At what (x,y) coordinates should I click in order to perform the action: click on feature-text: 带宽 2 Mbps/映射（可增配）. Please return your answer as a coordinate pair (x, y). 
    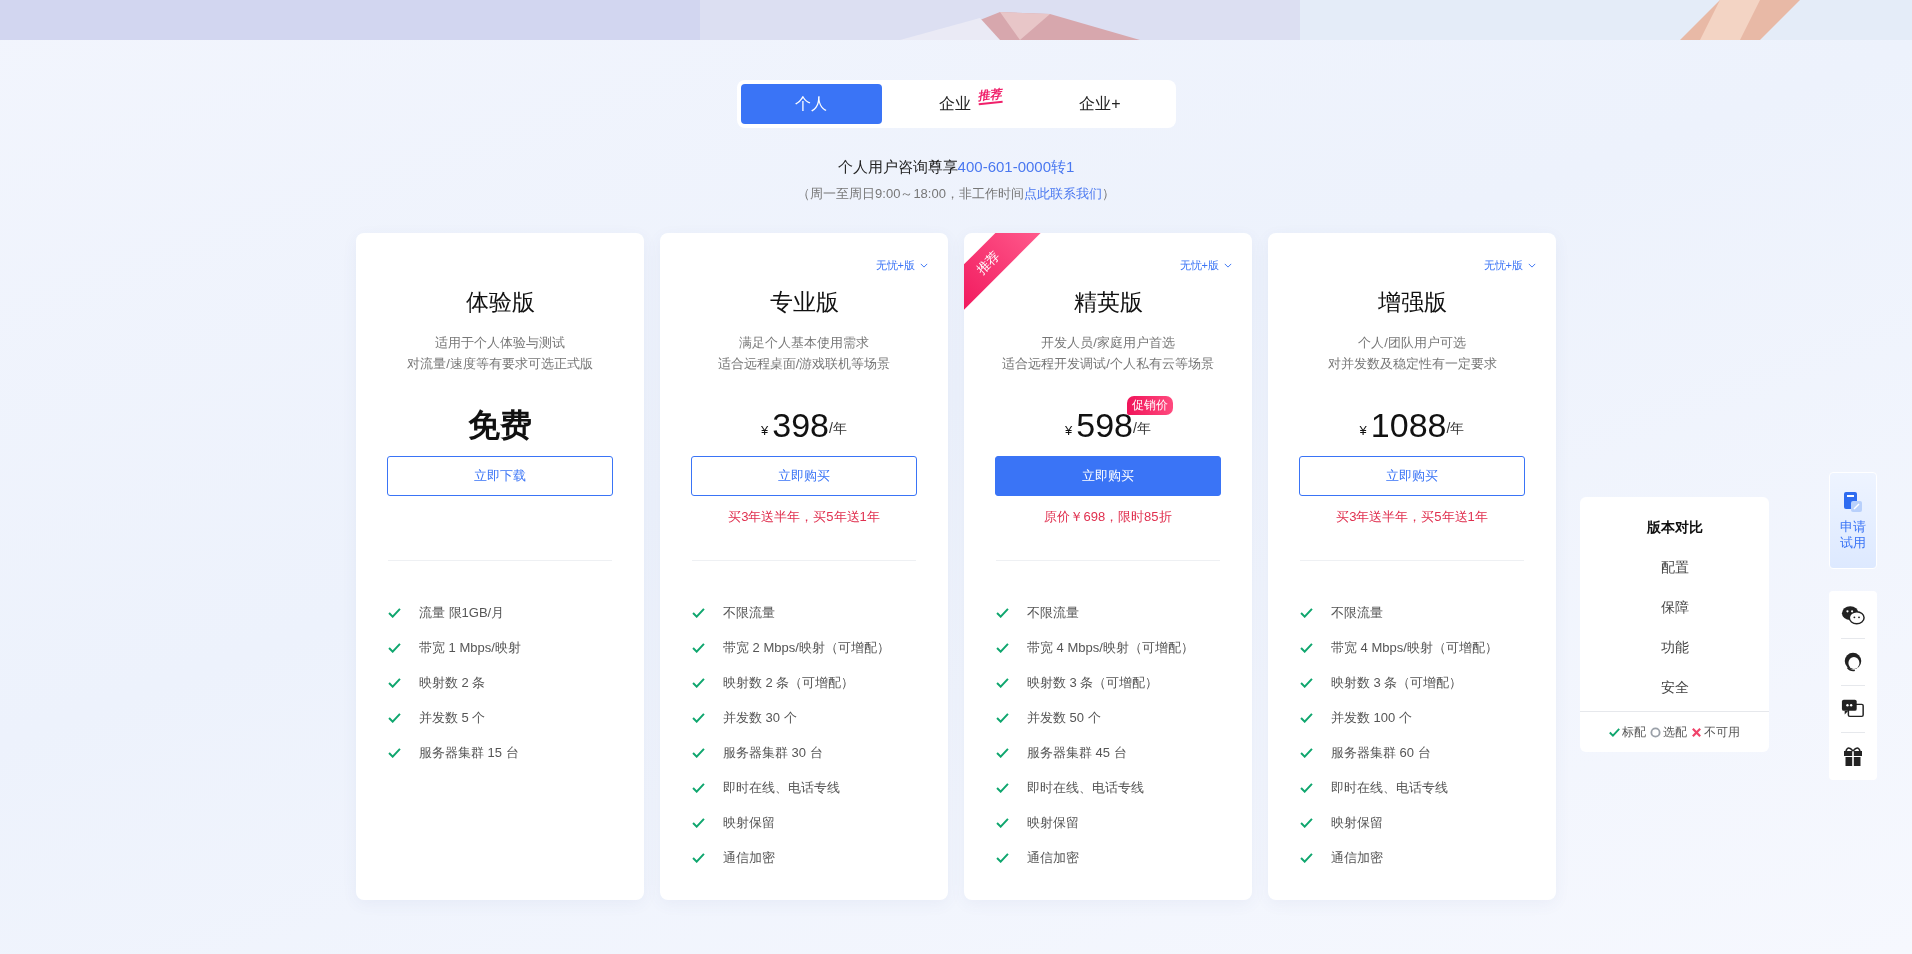
    Looking at the image, I should click on (806, 647).